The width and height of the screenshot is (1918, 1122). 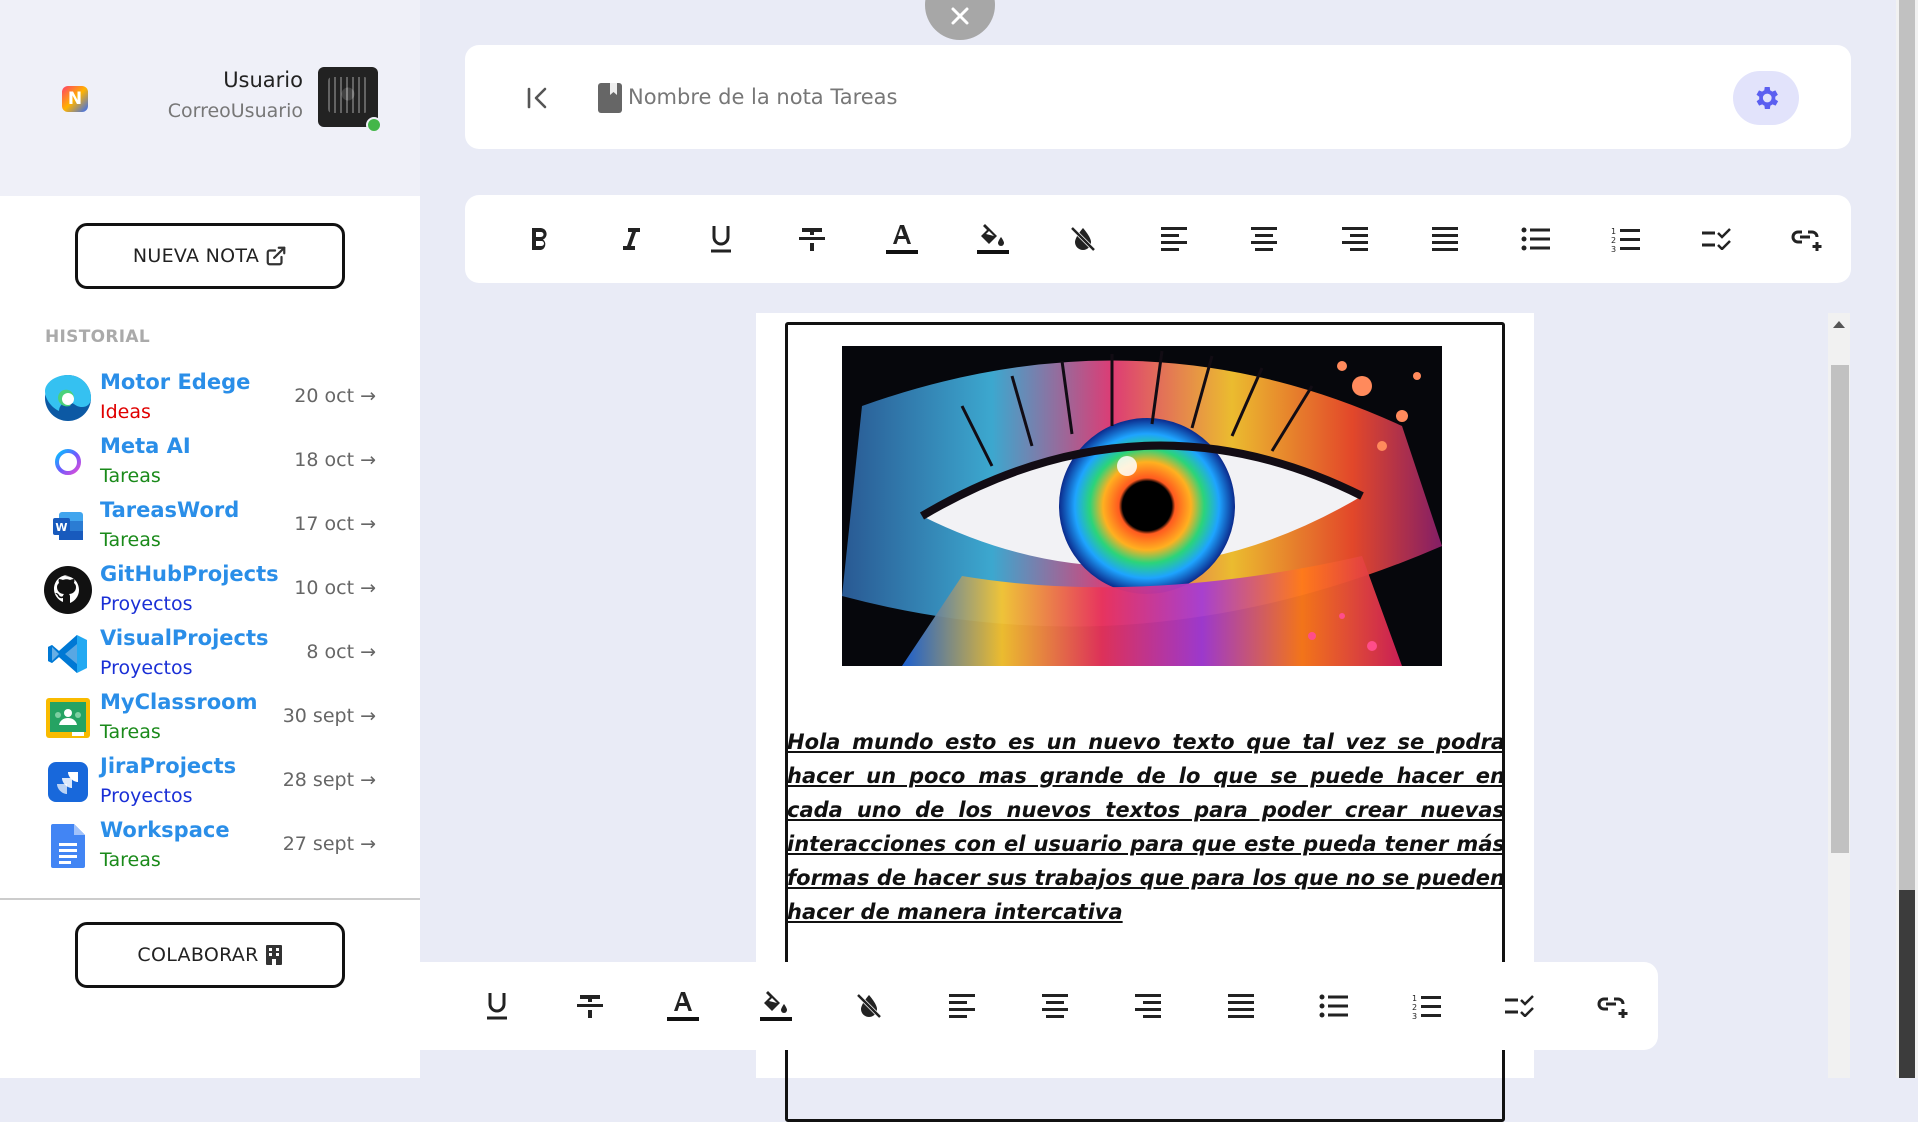 I want to click on new-note-label: NUEVA NOTA, so click(x=196, y=256).